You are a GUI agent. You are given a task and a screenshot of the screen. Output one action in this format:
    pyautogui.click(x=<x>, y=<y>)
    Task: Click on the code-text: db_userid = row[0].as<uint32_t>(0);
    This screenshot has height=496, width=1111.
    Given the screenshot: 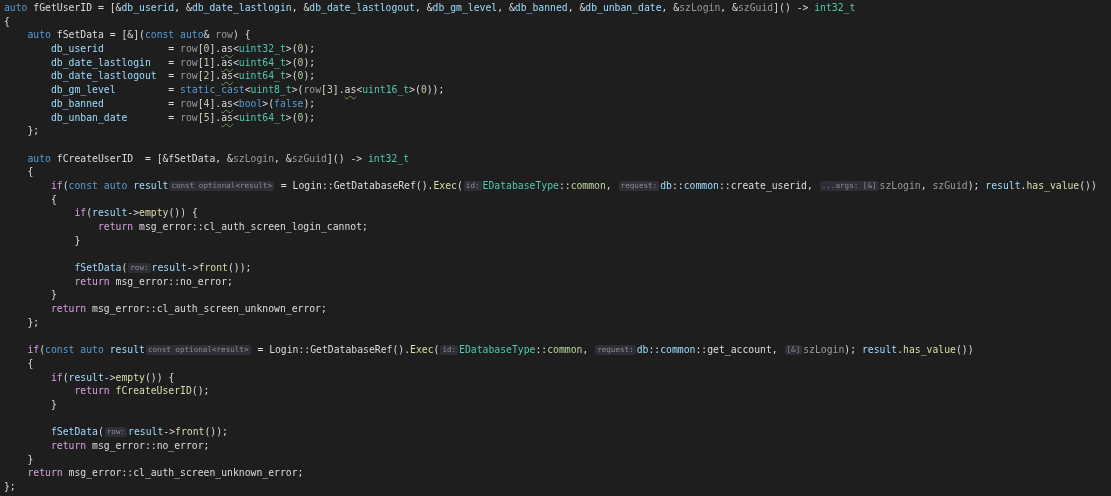 What is the action you would take?
    pyautogui.click(x=182, y=49)
    